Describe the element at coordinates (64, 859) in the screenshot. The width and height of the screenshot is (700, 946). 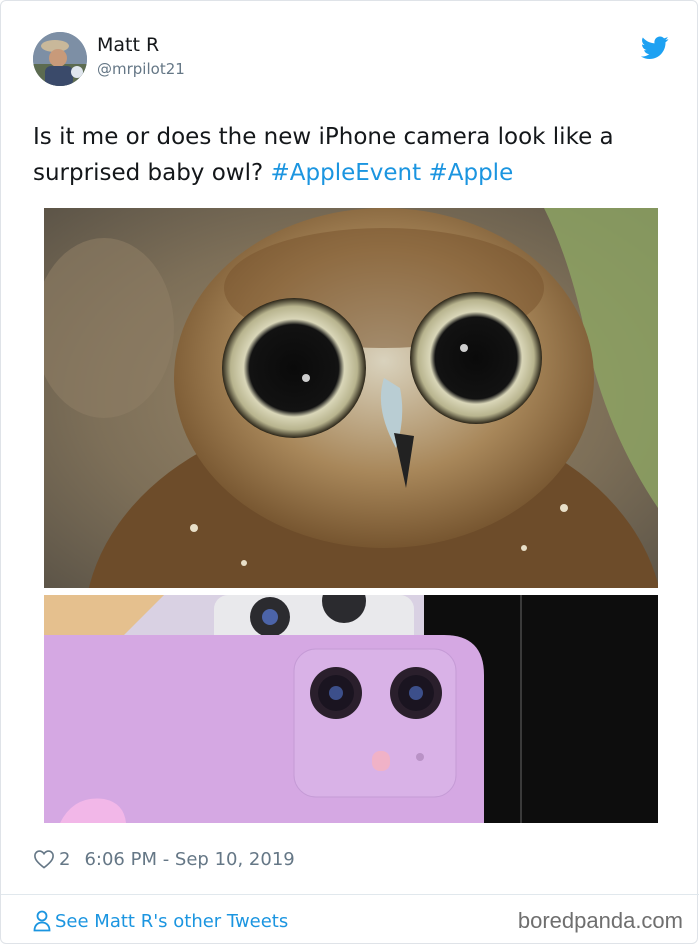
I see `like-count: 2` at that location.